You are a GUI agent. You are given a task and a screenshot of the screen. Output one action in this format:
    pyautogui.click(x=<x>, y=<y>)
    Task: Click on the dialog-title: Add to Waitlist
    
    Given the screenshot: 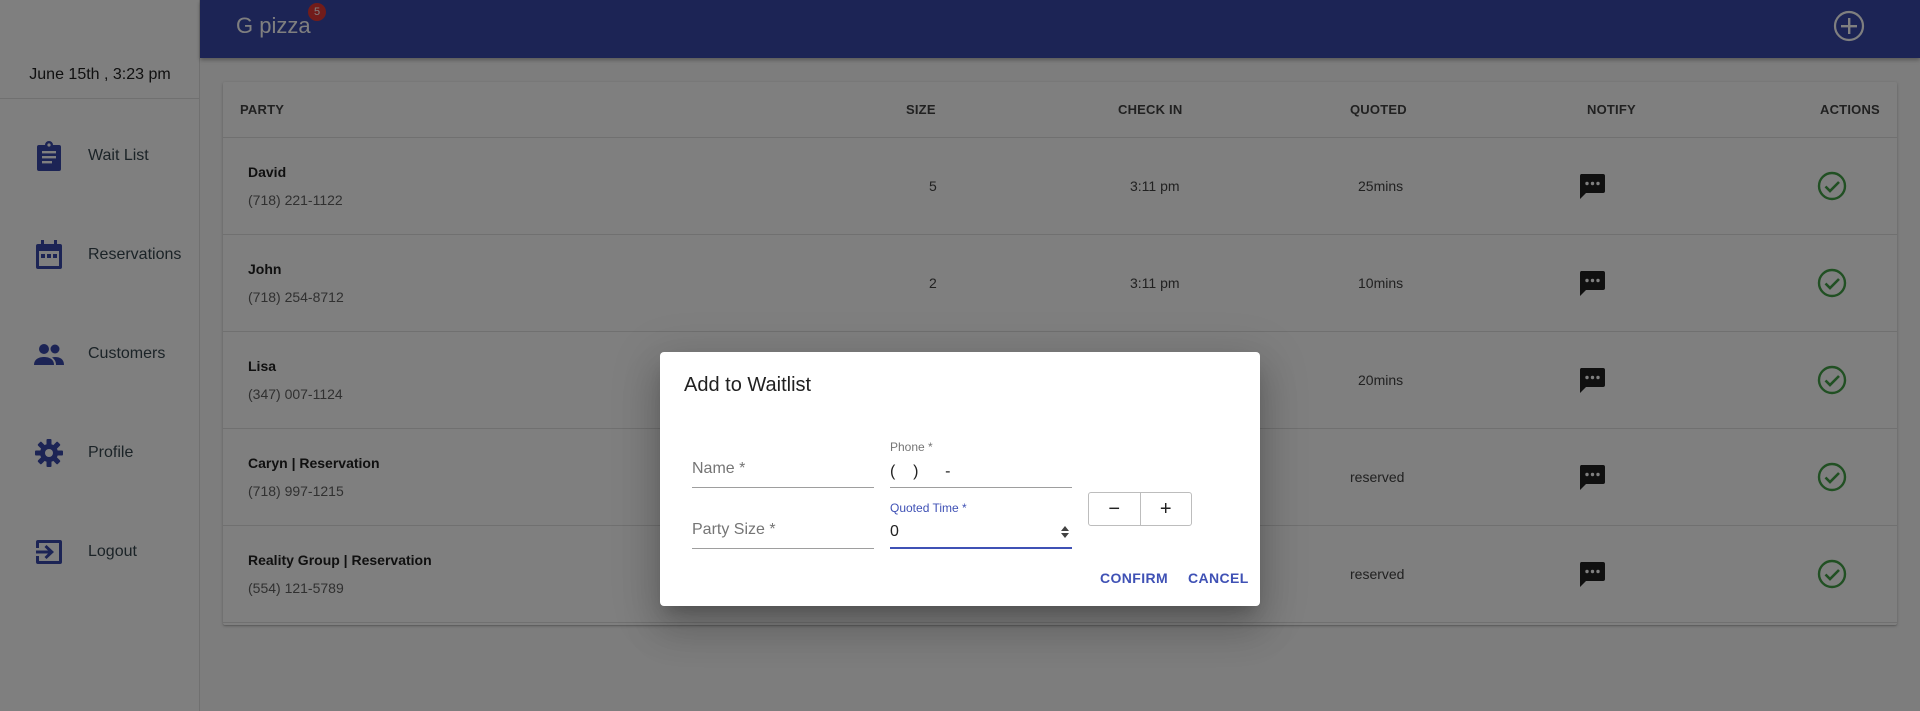 What is the action you would take?
    pyautogui.click(x=748, y=385)
    